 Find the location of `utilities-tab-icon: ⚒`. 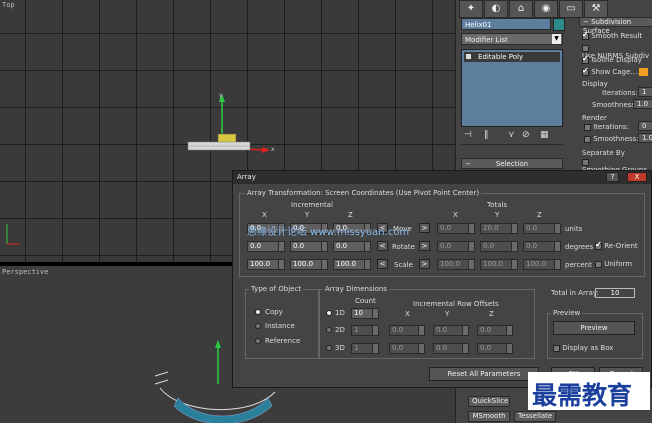

utilities-tab-icon: ⚒ is located at coordinates (596, 9).